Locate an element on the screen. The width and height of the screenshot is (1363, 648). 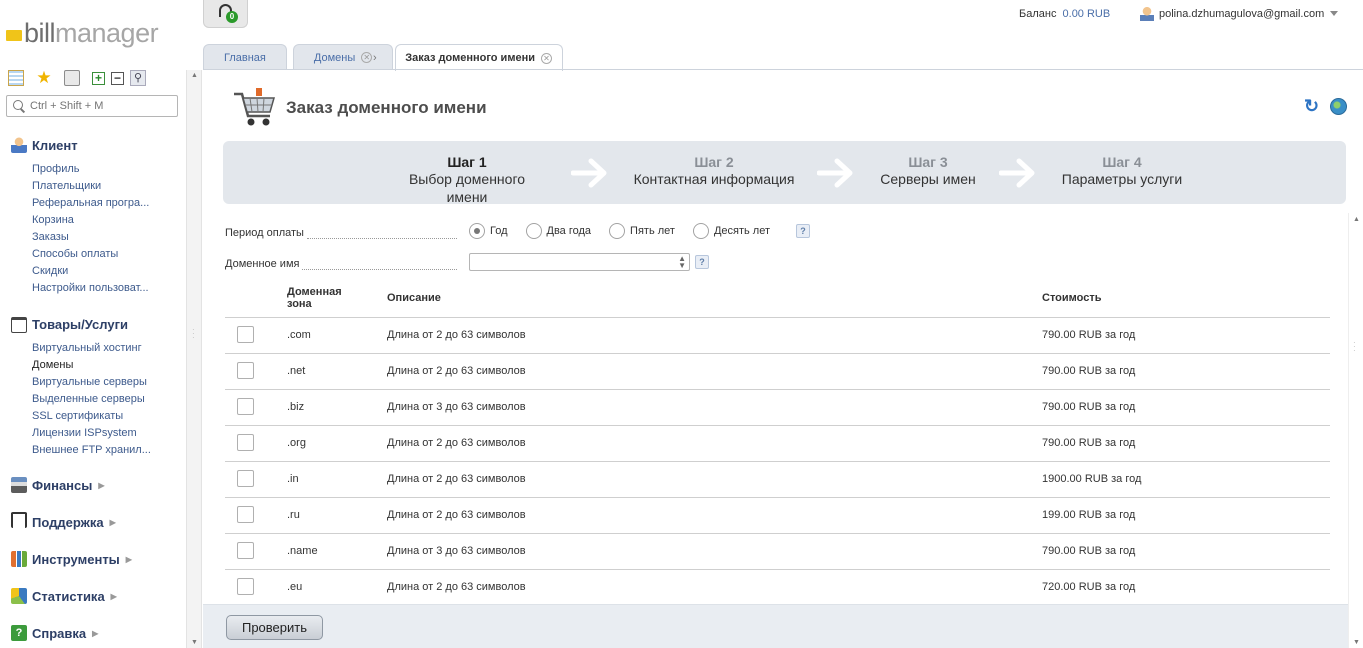
arrow-right-icon is located at coordinates (835, 173).